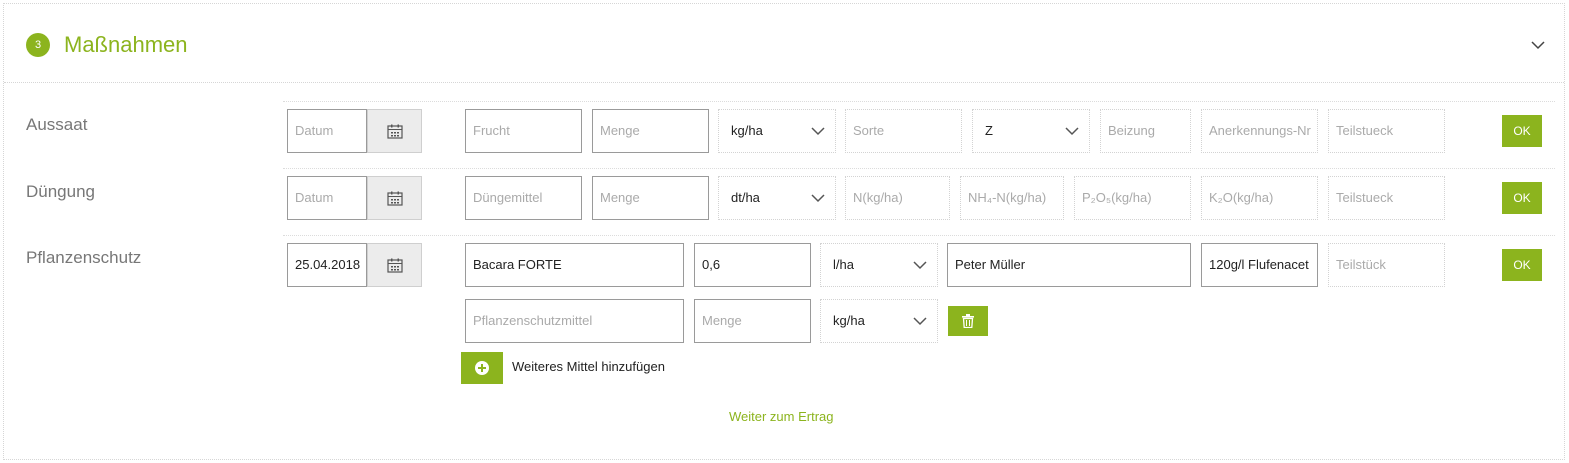  What do you see at coordinates (650, 198) in the screenshot?
I see `duengung-menge-input: Menge` at bounding box center [650, 198].